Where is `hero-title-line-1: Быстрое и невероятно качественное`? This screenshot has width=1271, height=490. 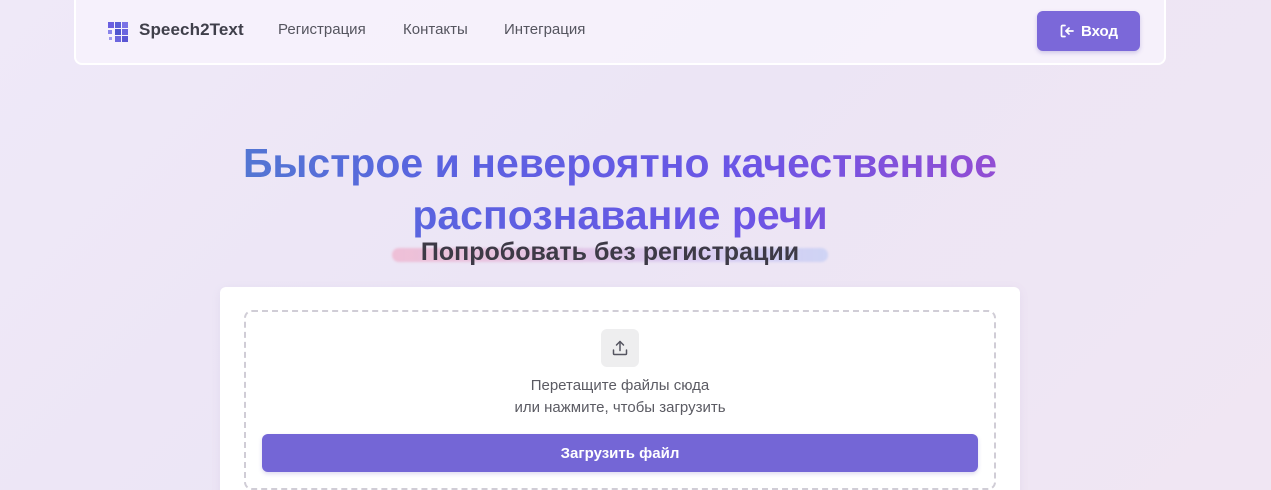
hero-title-line-1: Быстрое и невероятно качественное is located at coordinates (620, 163).